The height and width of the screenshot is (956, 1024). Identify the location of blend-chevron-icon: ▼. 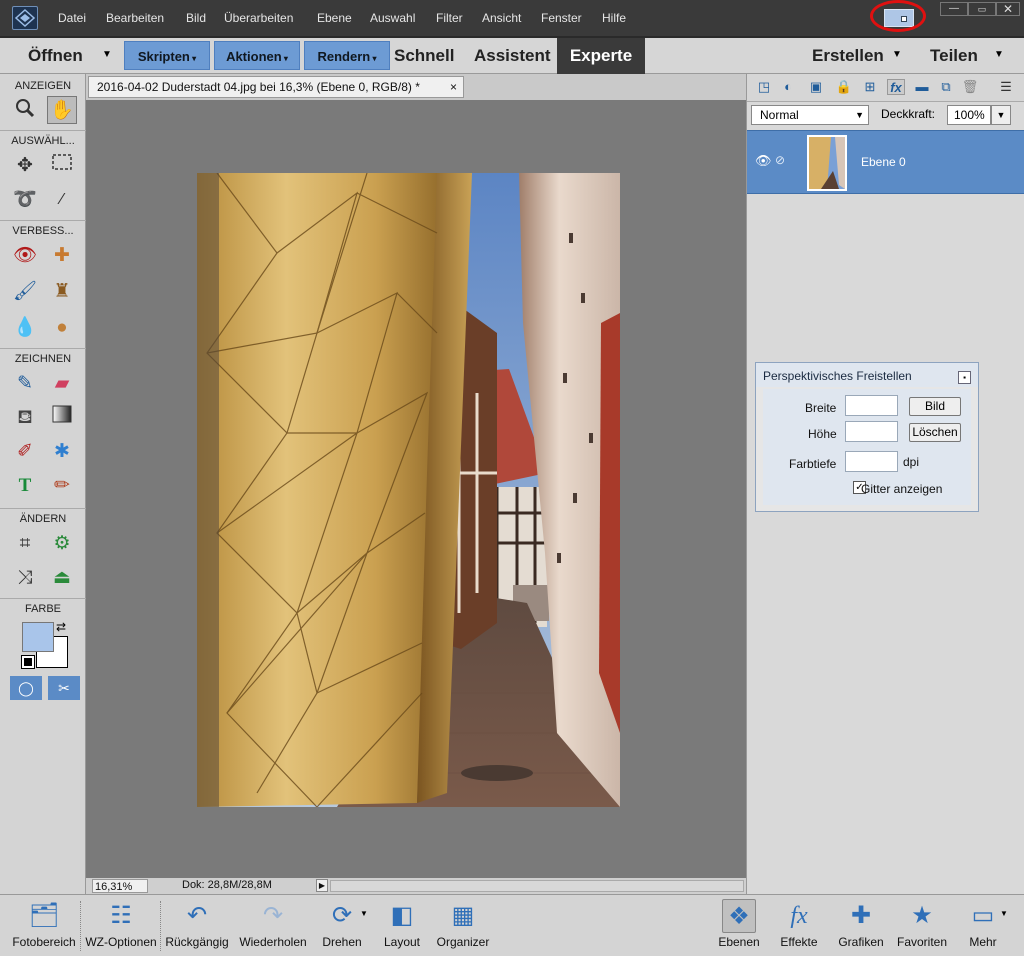
(859, 115).